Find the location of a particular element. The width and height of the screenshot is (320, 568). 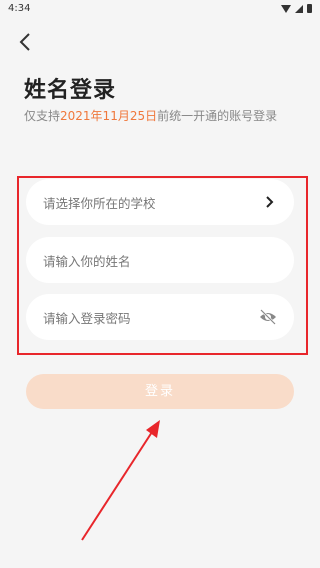

notice-suffix: 前统一开通的账号登录 is located at coordinates (217, 116).